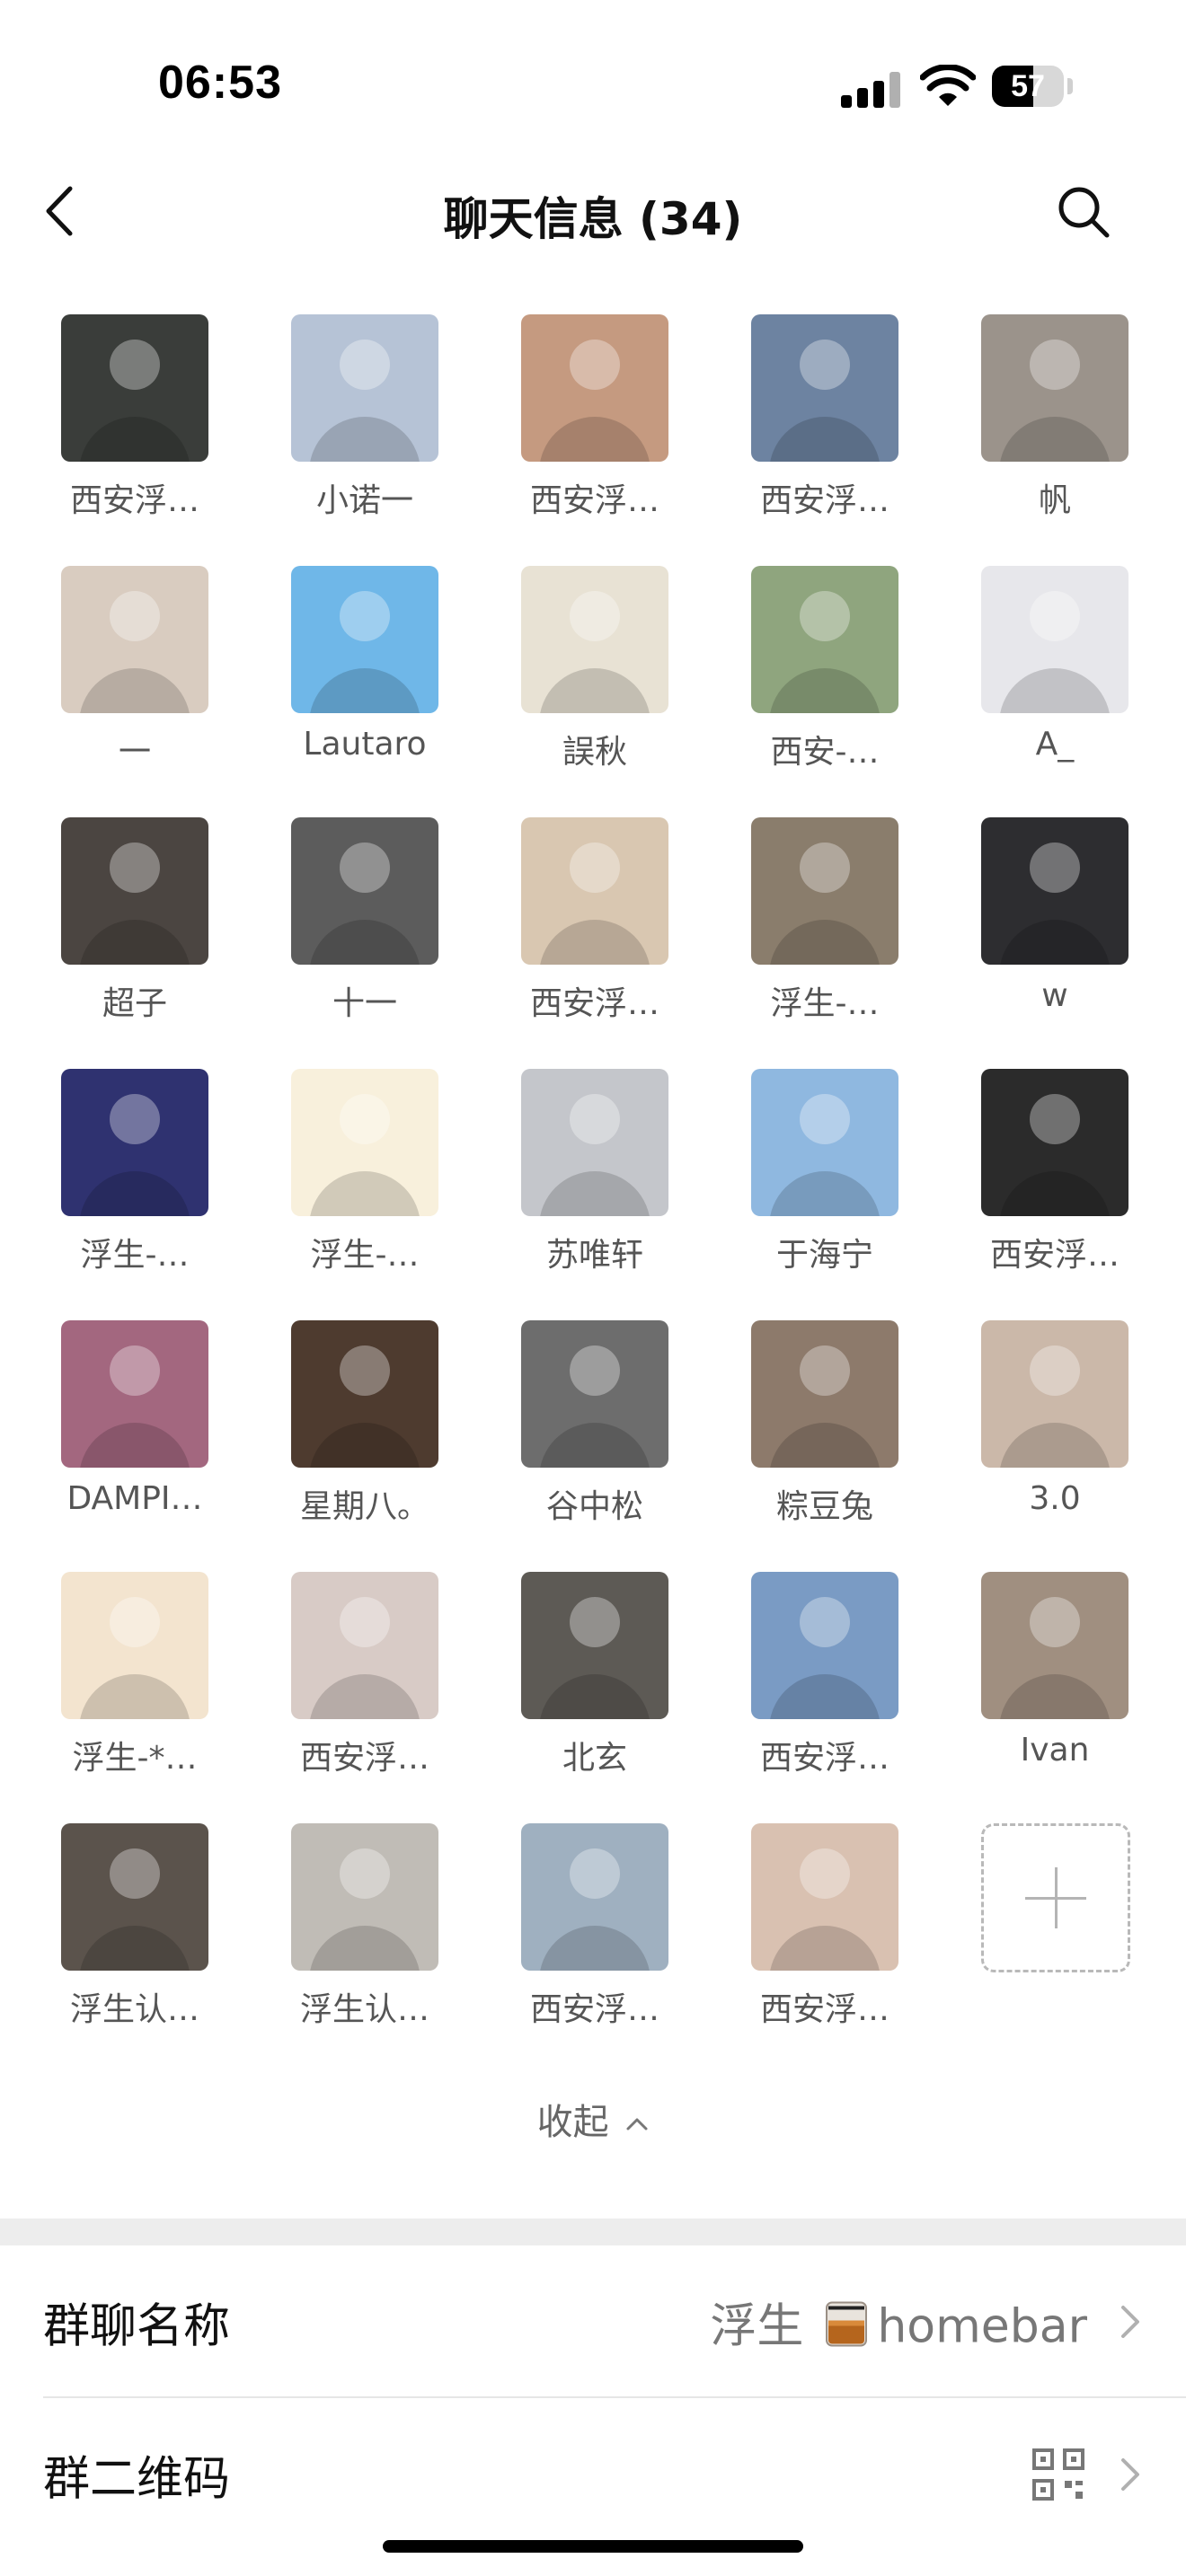 This screenshot has width=1186, height=2576. What do you see at coordinates (572, 2122) in the screenshot?
I see `collapse-label: 收起` at bounding box center [572, 2122].